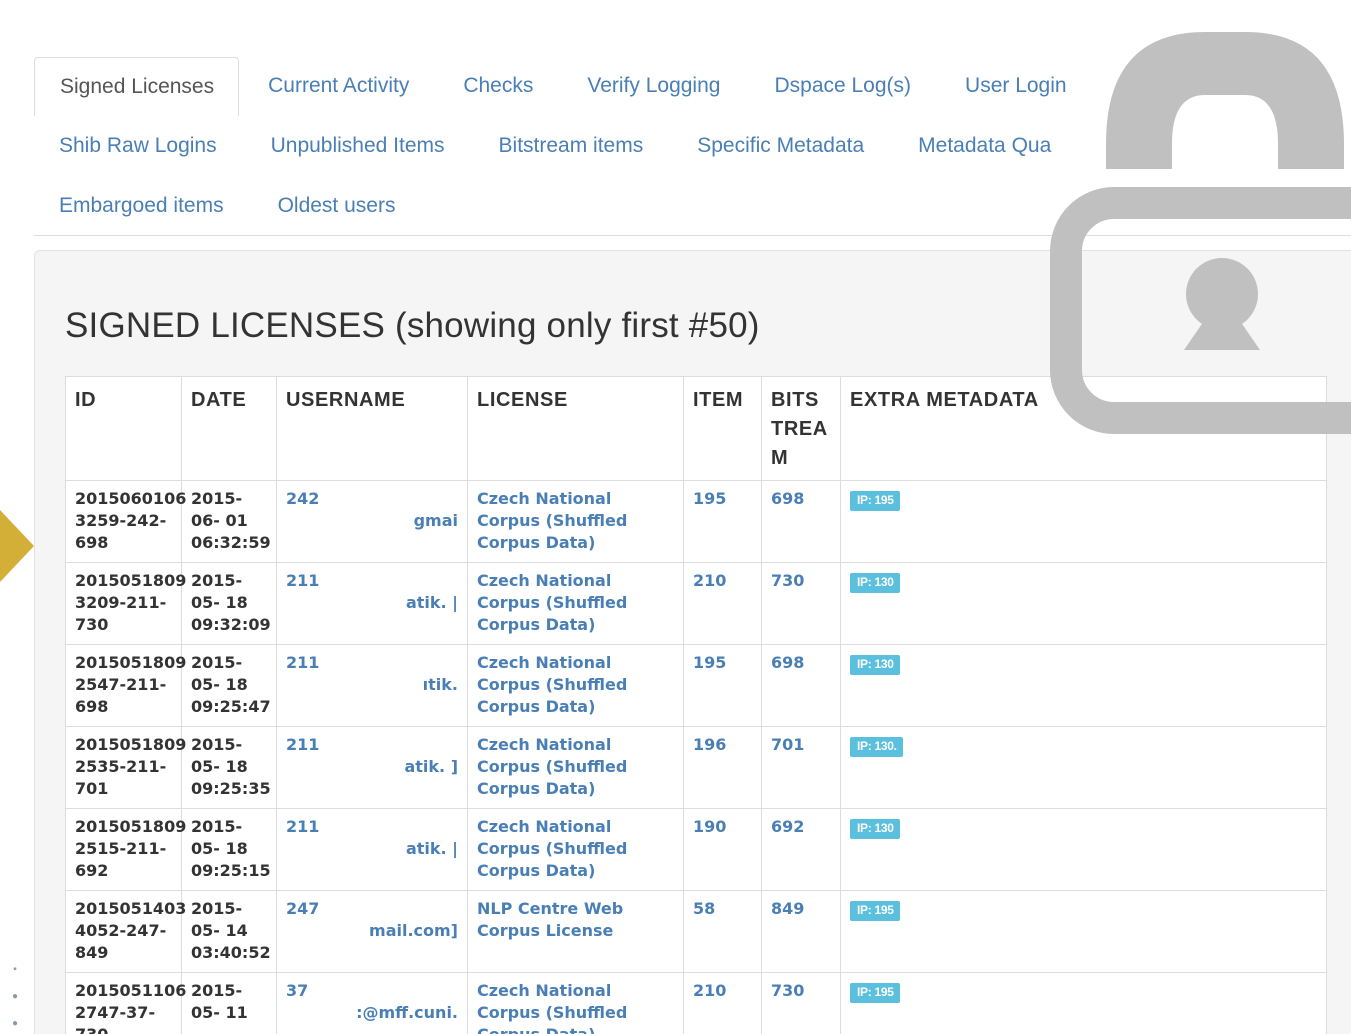  I want to click on cell-date: 2015-06- 01 06:32:59, so click(229, 521).